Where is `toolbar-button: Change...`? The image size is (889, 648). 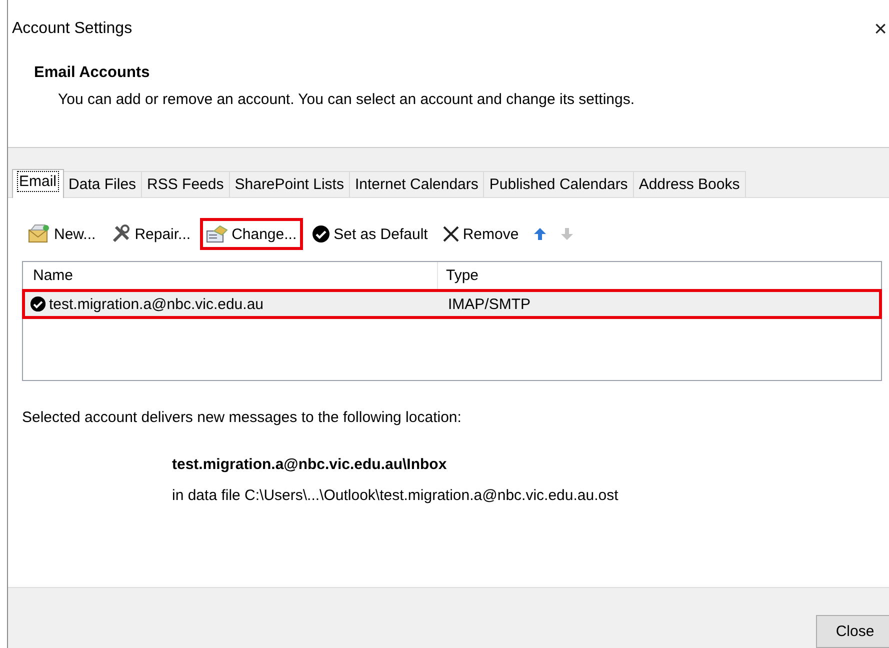
toolbar-button: Change... is located at coordinates (251, 234).